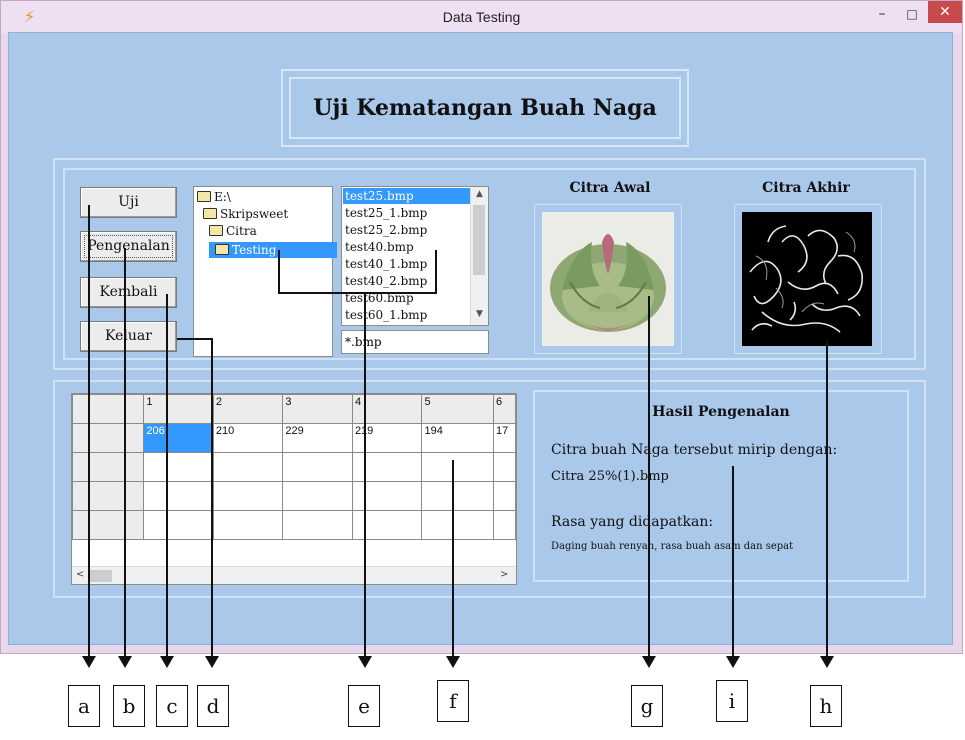  What do you see at coordinates (826, 706) in the screenshot?
I see `annotation-label-h: h` at bounding box center [826, 706].